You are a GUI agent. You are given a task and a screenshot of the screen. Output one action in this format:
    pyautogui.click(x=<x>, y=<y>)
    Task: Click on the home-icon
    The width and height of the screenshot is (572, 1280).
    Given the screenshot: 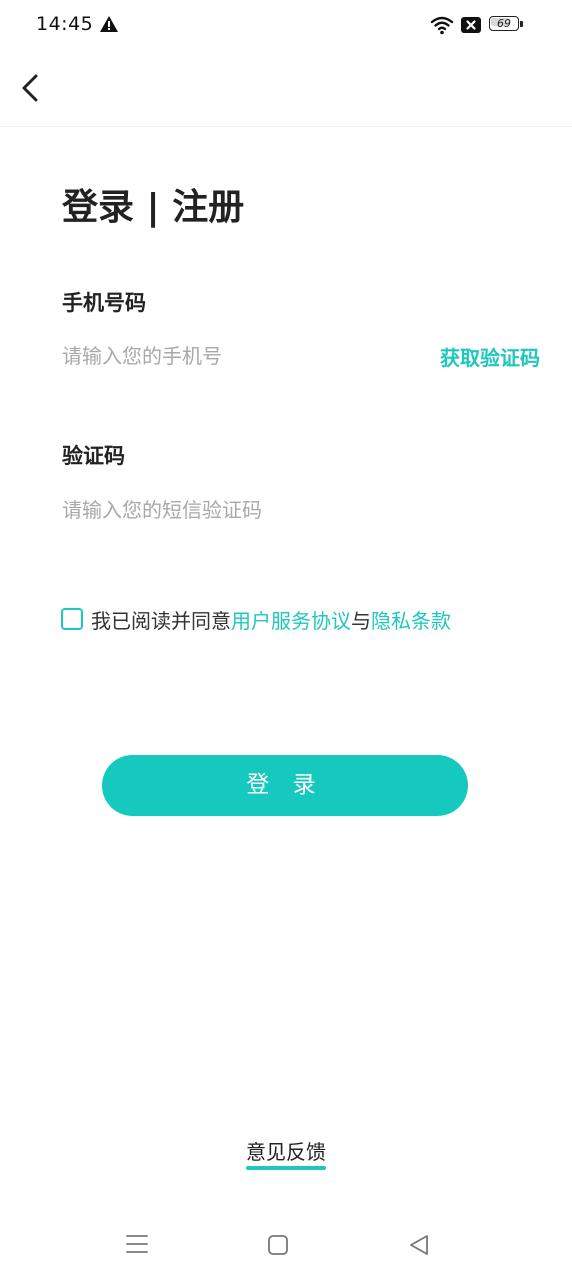 What is the action you would take?
    pyautogui.click(x=278, y=1245)
    